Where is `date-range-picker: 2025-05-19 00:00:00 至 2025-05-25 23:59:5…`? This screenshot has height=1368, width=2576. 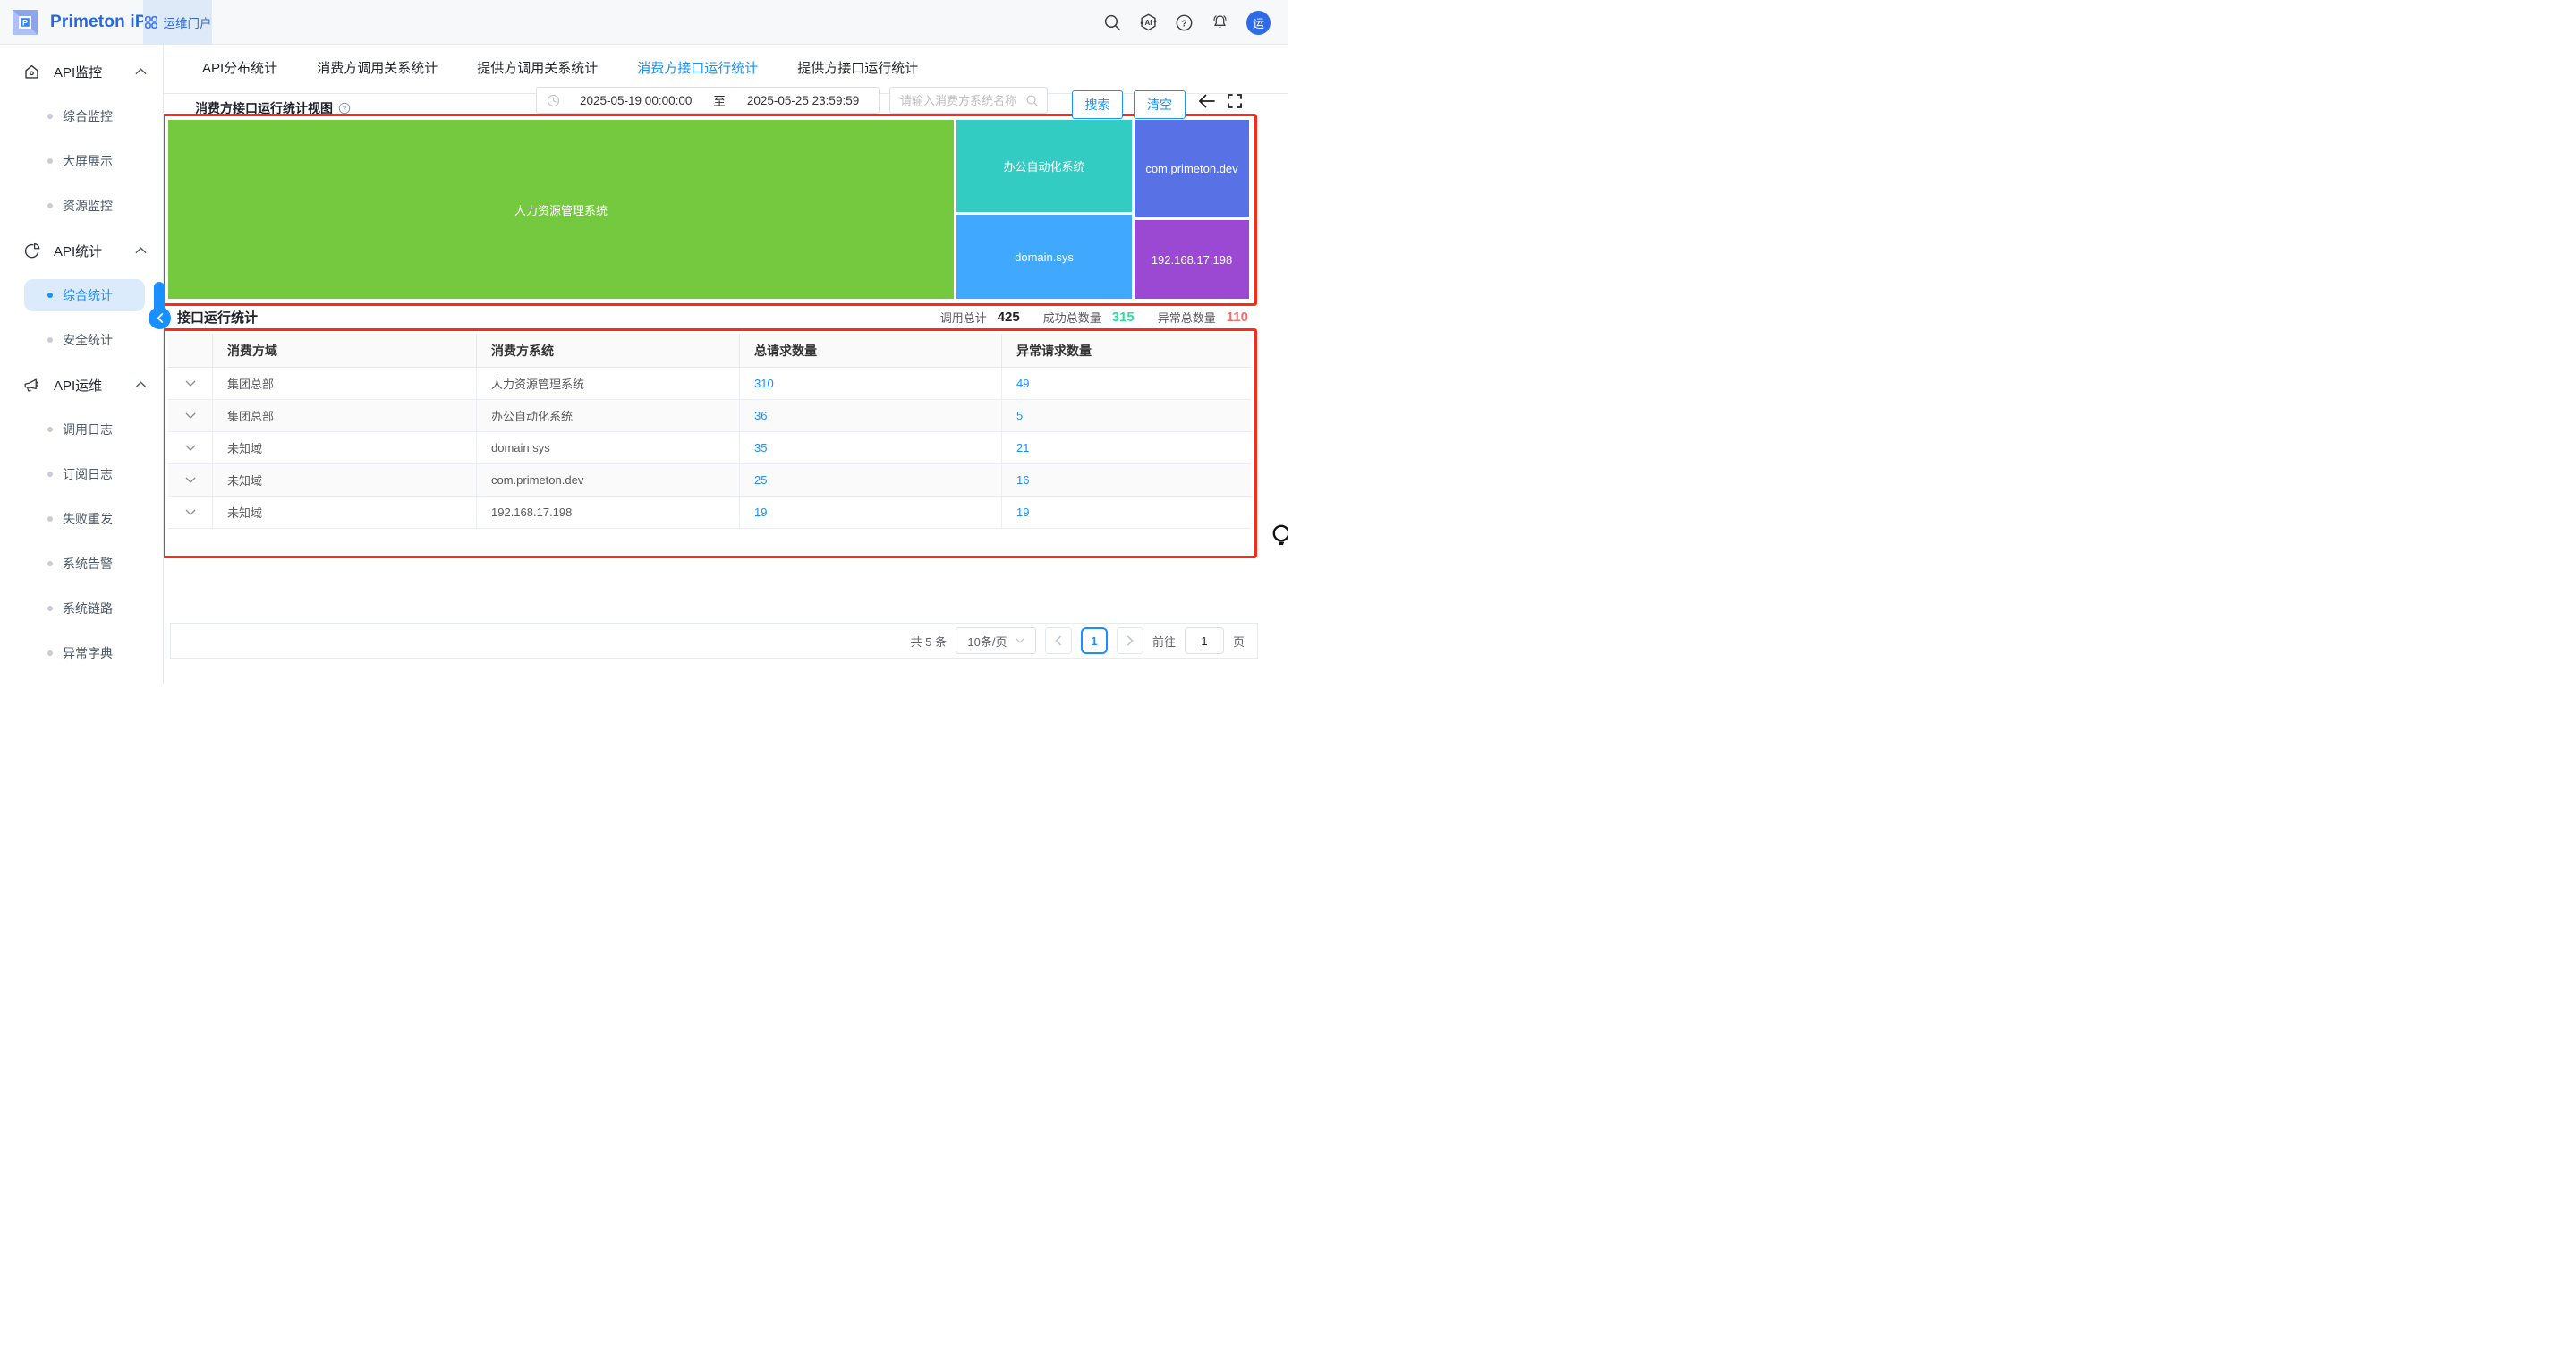 date-range-picker: 2025-05-19 00:00:00 至 2025-05-25 23:59:5… is located at coordinates (708, 100).